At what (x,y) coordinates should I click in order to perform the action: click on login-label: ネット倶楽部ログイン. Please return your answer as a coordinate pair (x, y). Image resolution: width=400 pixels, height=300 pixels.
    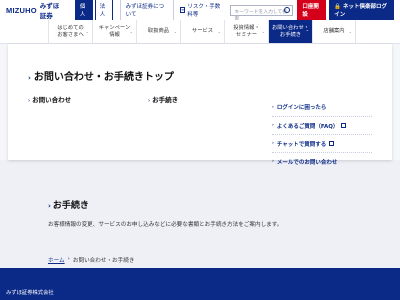
    Looking at the image, I should click on (361, 11).